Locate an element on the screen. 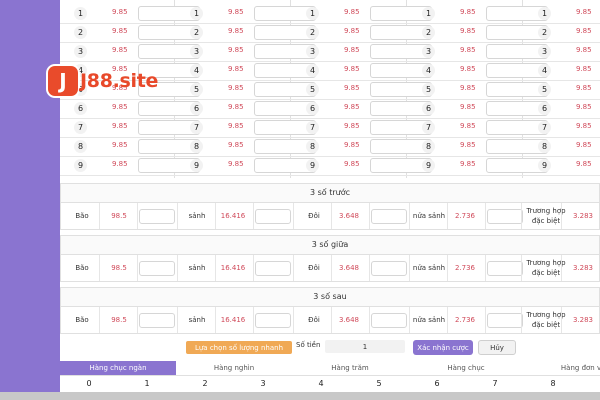  tab-place: Hàng đơn vị is located at coordinates (562, 368).